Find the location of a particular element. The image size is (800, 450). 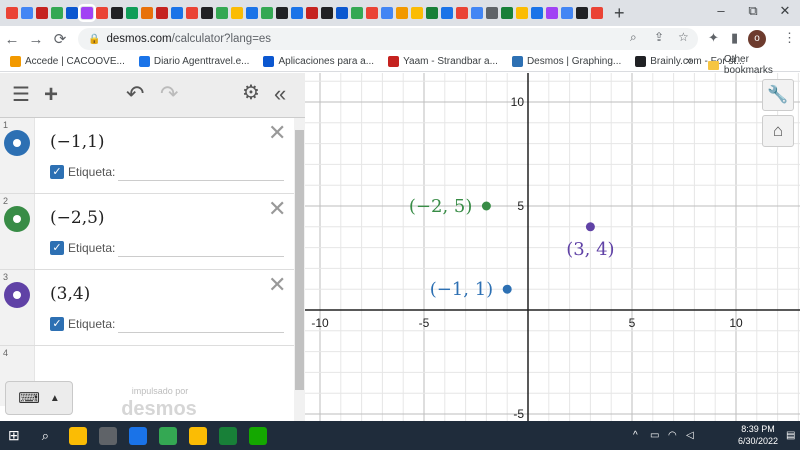

expression-scrollbar is located at coordinates (299, 269).